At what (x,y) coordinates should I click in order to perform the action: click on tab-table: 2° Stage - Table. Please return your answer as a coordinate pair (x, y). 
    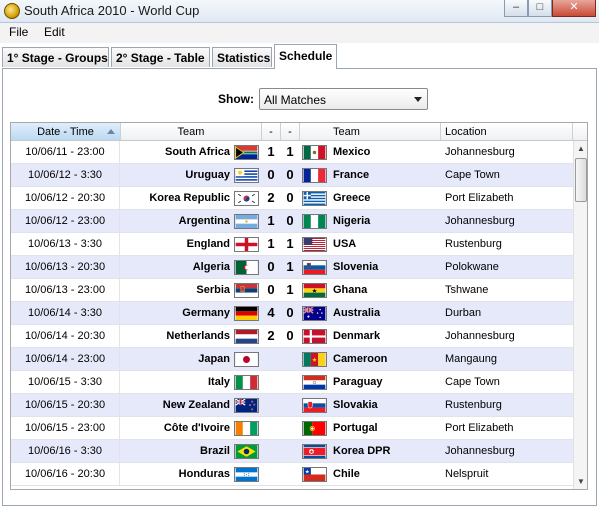
    Looking at the image, I should click on (160, 57).